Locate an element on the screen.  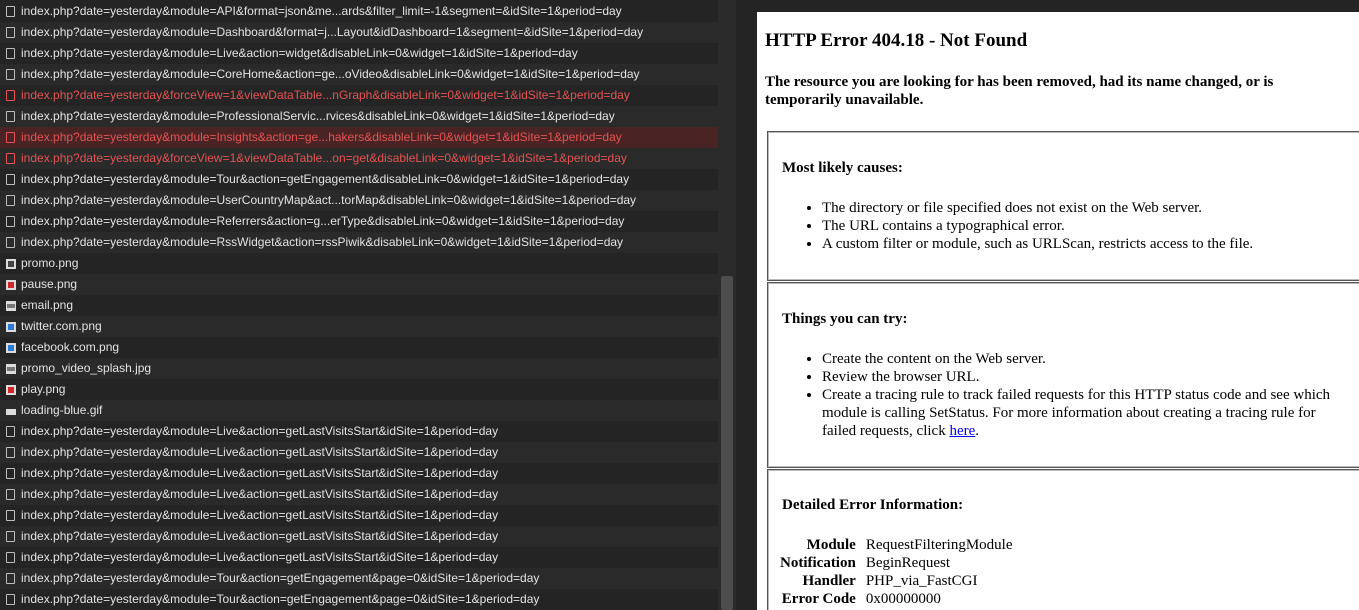
request-name: play.png is located at coordinates (43, 389).